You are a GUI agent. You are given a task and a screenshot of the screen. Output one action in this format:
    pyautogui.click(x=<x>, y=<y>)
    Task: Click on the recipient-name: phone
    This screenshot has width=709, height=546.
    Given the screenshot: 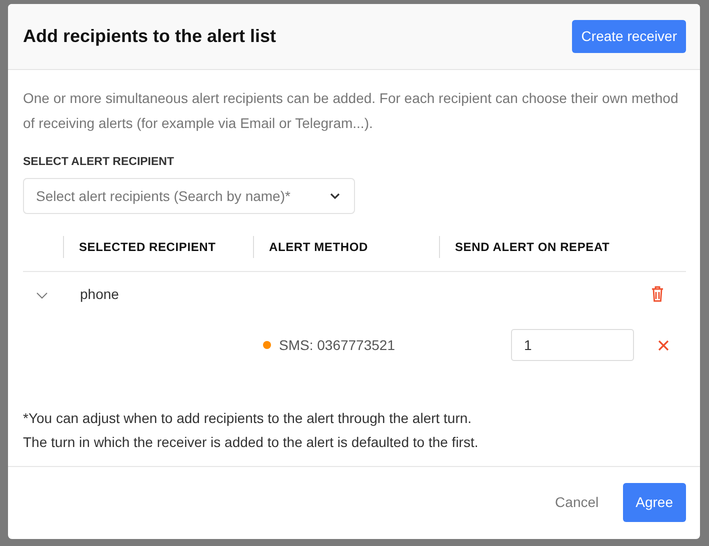 What is the action you would take?
    pyautogui.click(x=99, y=294)
    